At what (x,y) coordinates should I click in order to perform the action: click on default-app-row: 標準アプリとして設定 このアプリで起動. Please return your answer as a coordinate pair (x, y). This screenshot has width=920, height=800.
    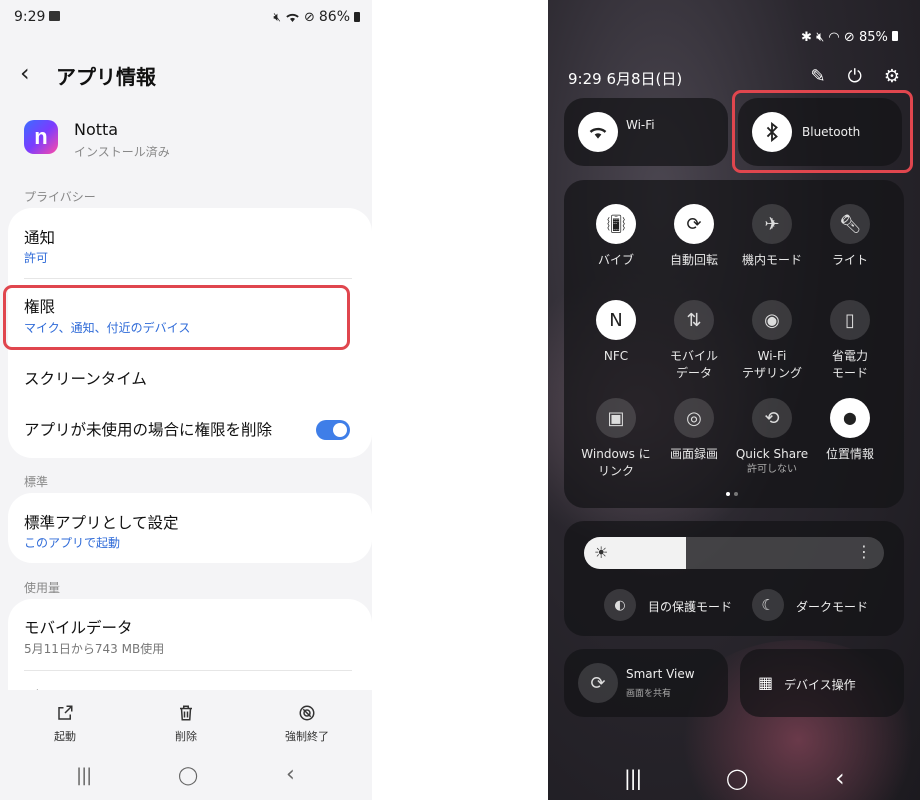
    Looking at the image, I should click on (190, 528).